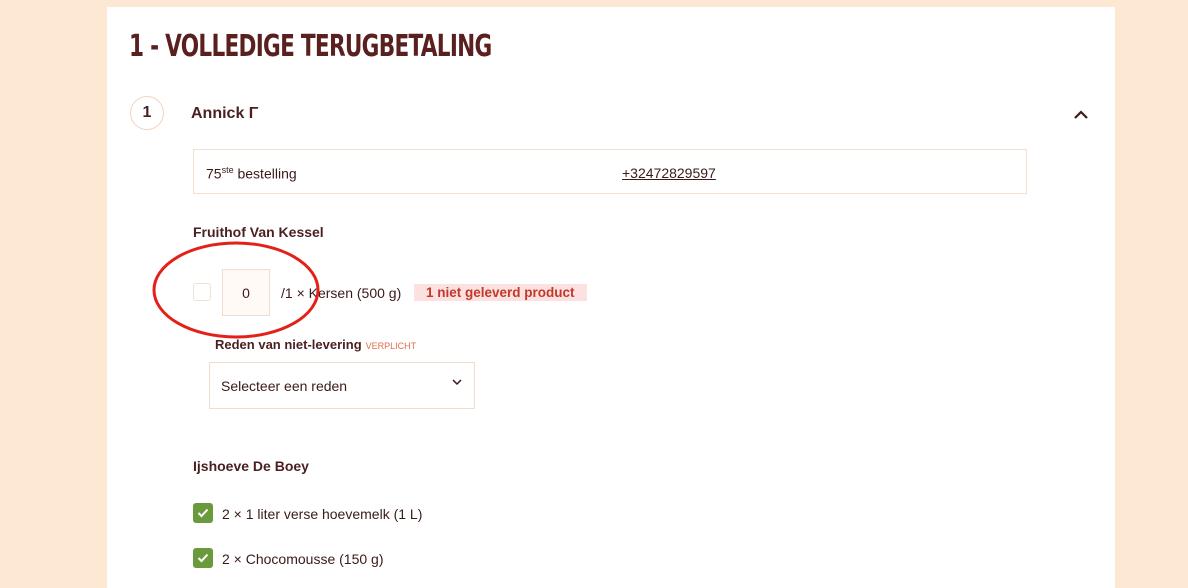 Image resolution: width=1188 pixels, height=588 pixels. I want to click on collapse-button, so click(1081, 114).